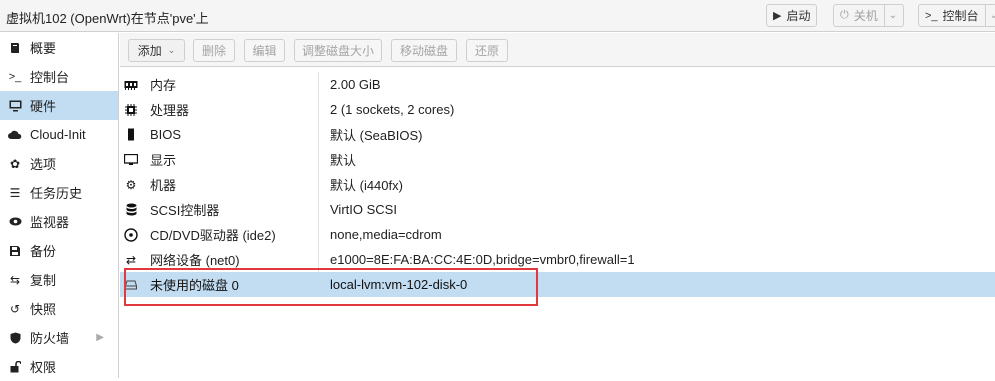 The width and height of the screenshot is (995, 381). Describe the element at coordinates (15, 366) in the screenshot. I see `unlock-icon` at that location.